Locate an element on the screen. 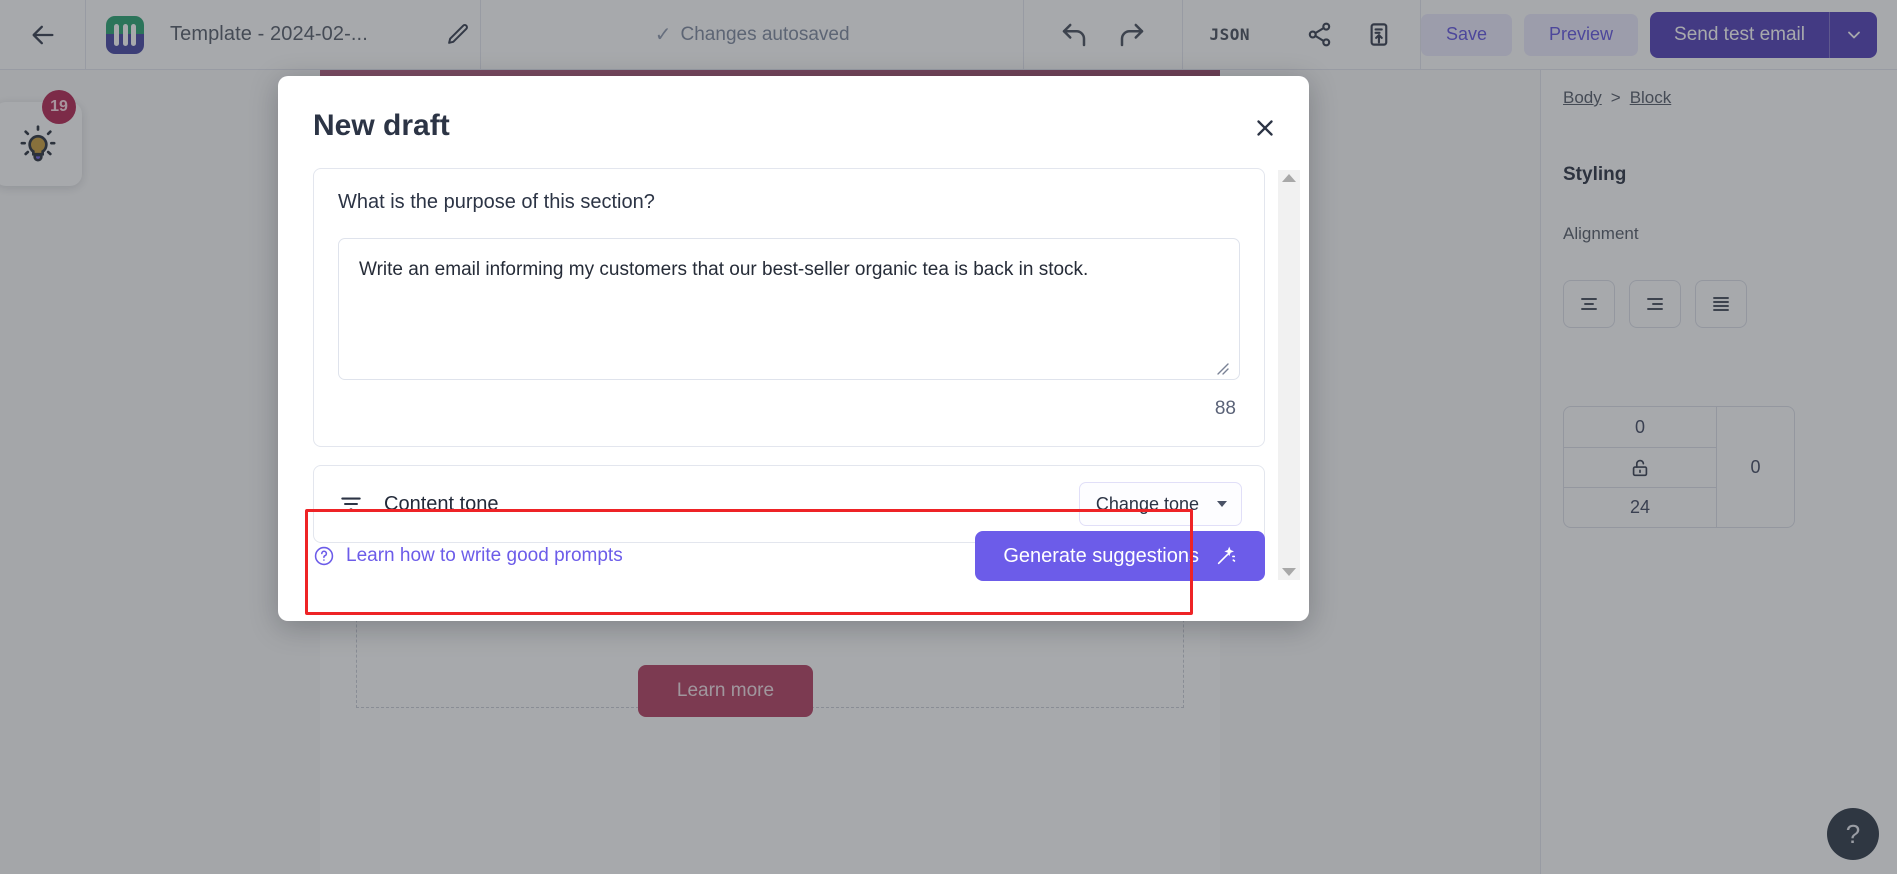 This screenshot has width=1897, height=874. modal-title: New draft is located at coordinates (381, 125).